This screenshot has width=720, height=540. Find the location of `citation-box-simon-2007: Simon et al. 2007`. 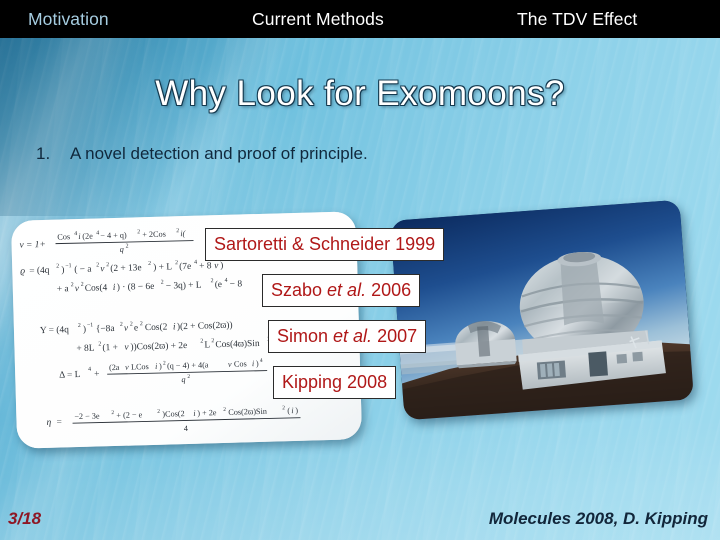

citation-box-simon-2007: Simon et al. 2007 is located at coordinates (347, 336).